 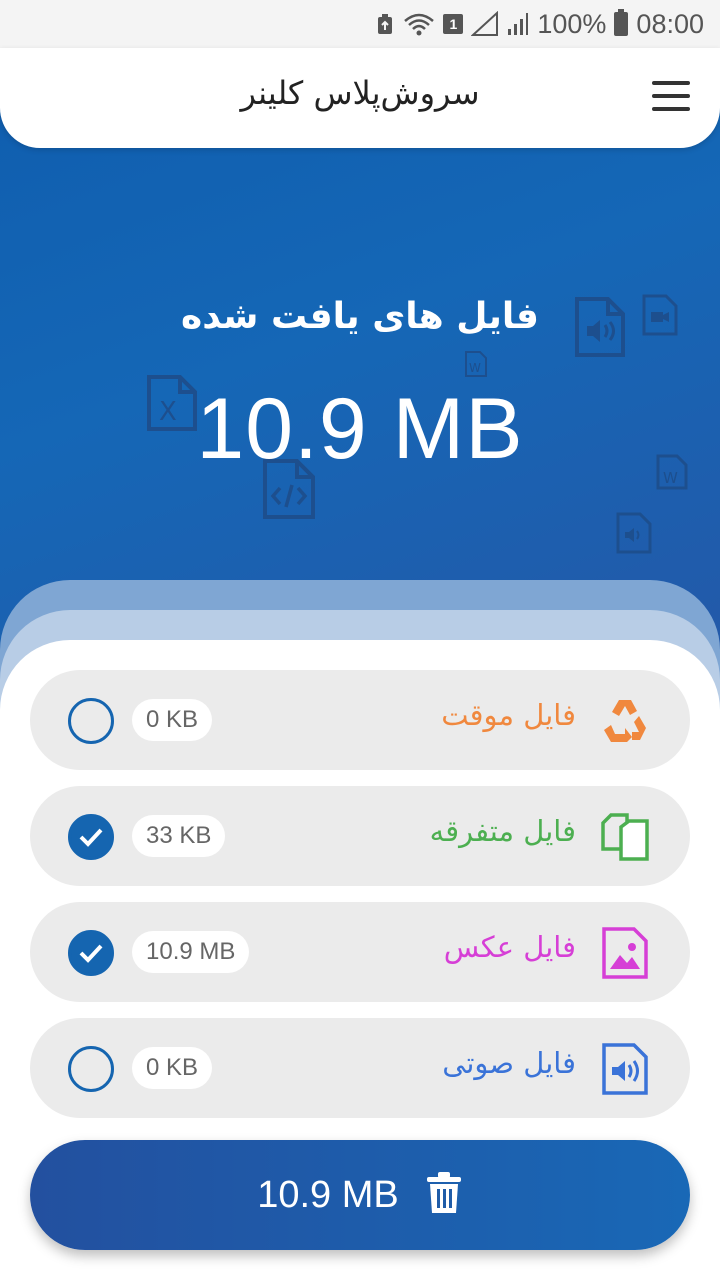 What do you see at coordinates (509, 1063) in the screenshot?
I see `audio-label: فایل صوتی` at bounding box center [509, 1063].